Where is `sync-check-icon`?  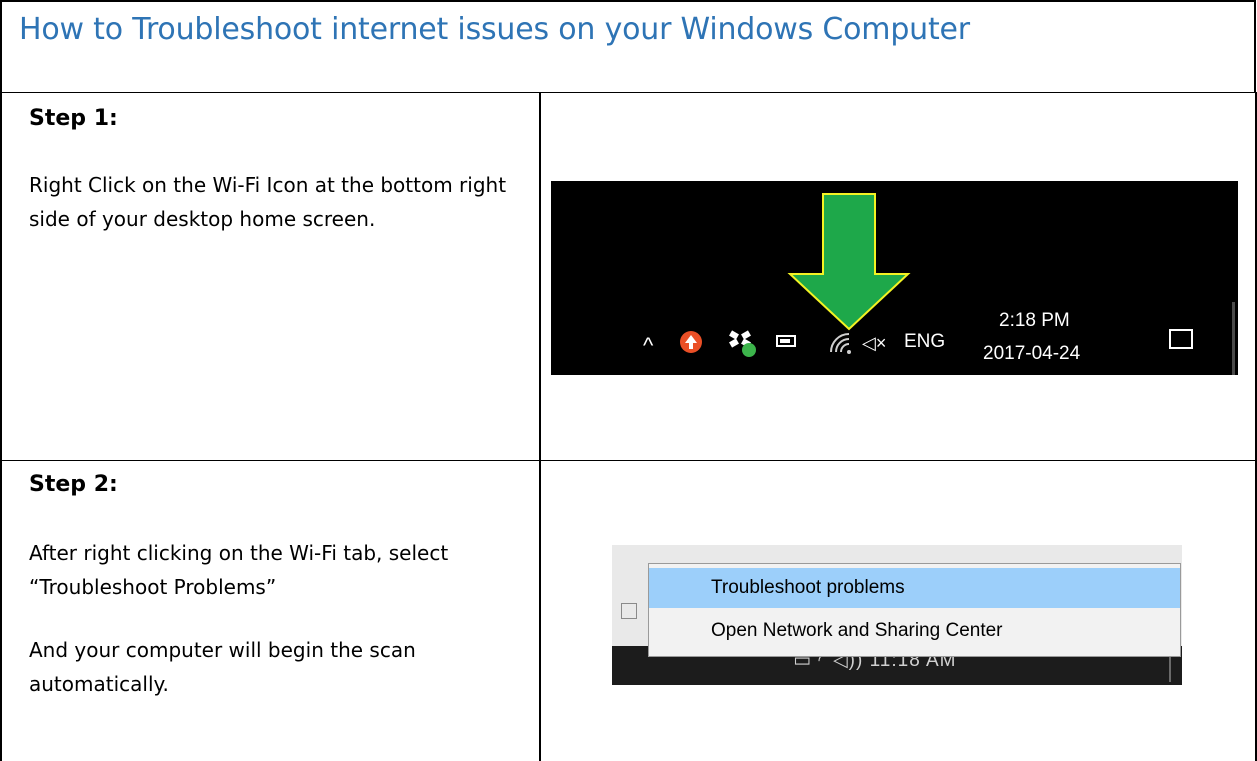 sync-check-icon is located at coordinates (749, 350).